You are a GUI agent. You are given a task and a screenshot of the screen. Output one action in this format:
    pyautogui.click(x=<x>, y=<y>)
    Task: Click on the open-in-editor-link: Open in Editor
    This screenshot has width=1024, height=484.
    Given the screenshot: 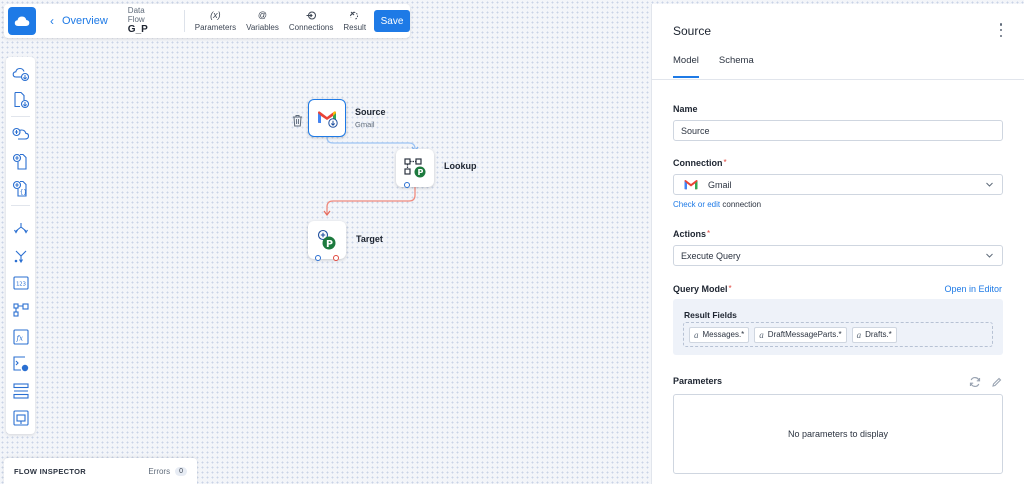 What is the action you would take?
    pyautogui.click(x=973, y=289)
    